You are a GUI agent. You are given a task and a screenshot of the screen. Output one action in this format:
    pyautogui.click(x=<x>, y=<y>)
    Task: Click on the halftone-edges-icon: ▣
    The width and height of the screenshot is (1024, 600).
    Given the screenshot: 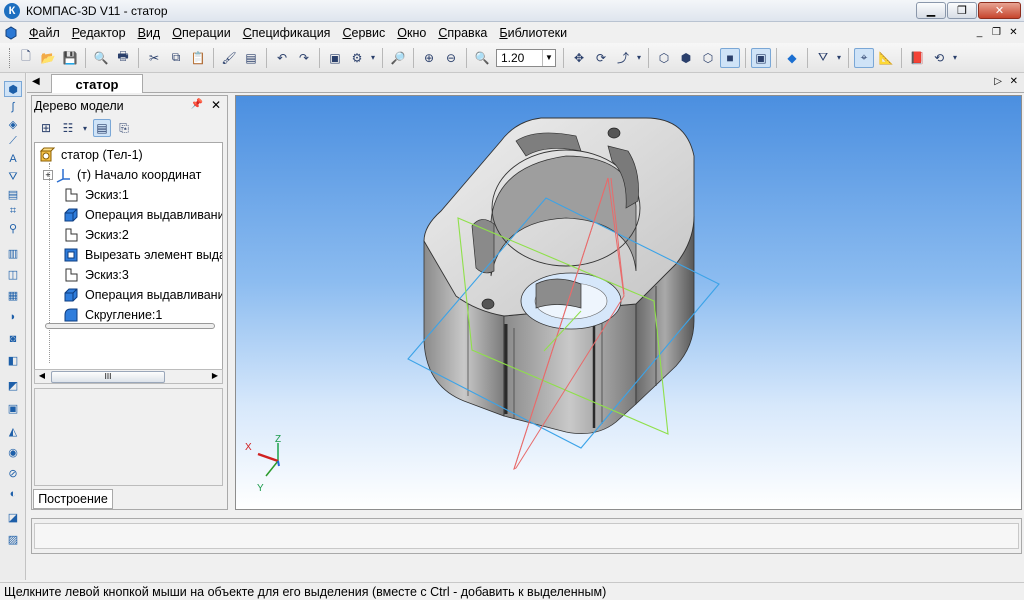 What is the action you would take?
    pyautogui.click(x=761, y=57)
    